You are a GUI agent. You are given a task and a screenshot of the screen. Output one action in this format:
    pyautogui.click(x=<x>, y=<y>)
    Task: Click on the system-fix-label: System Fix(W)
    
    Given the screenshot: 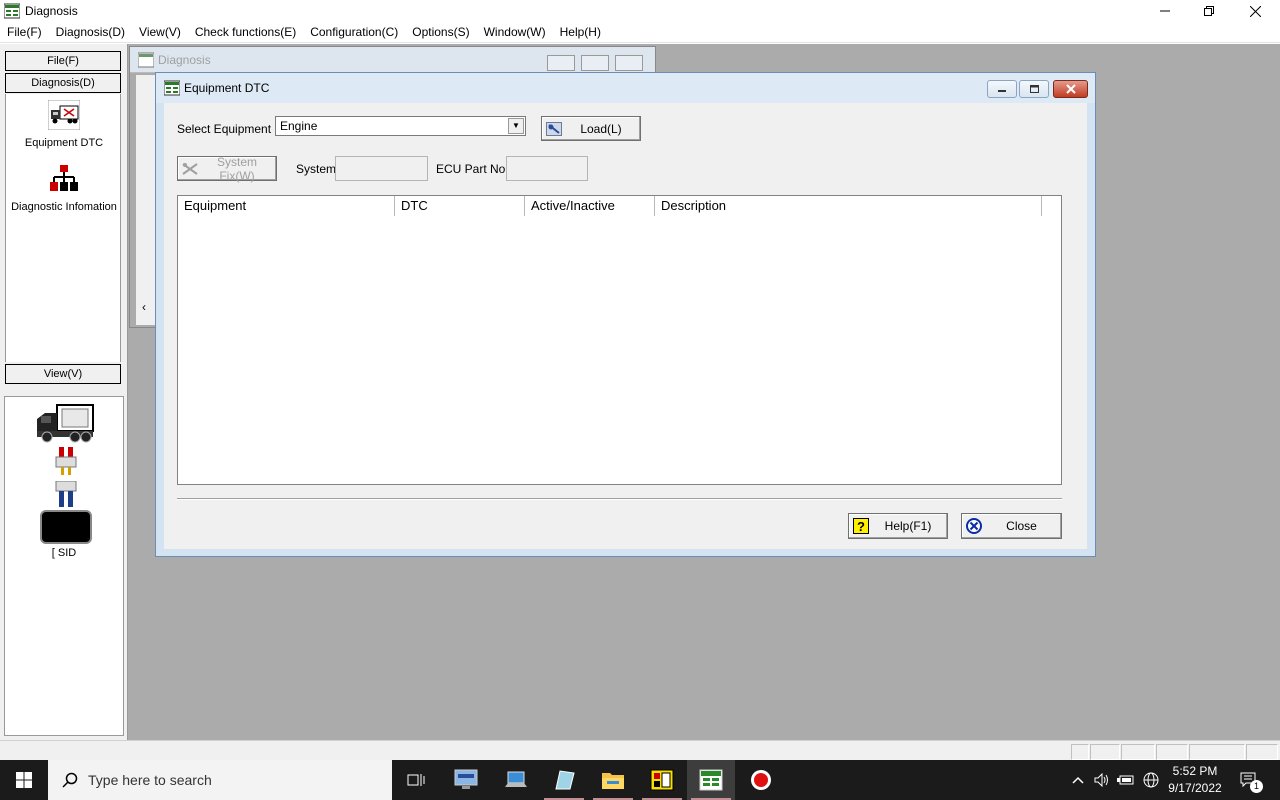 What is the action you would take?
    pyautogui.click(x=236, y=168)
    